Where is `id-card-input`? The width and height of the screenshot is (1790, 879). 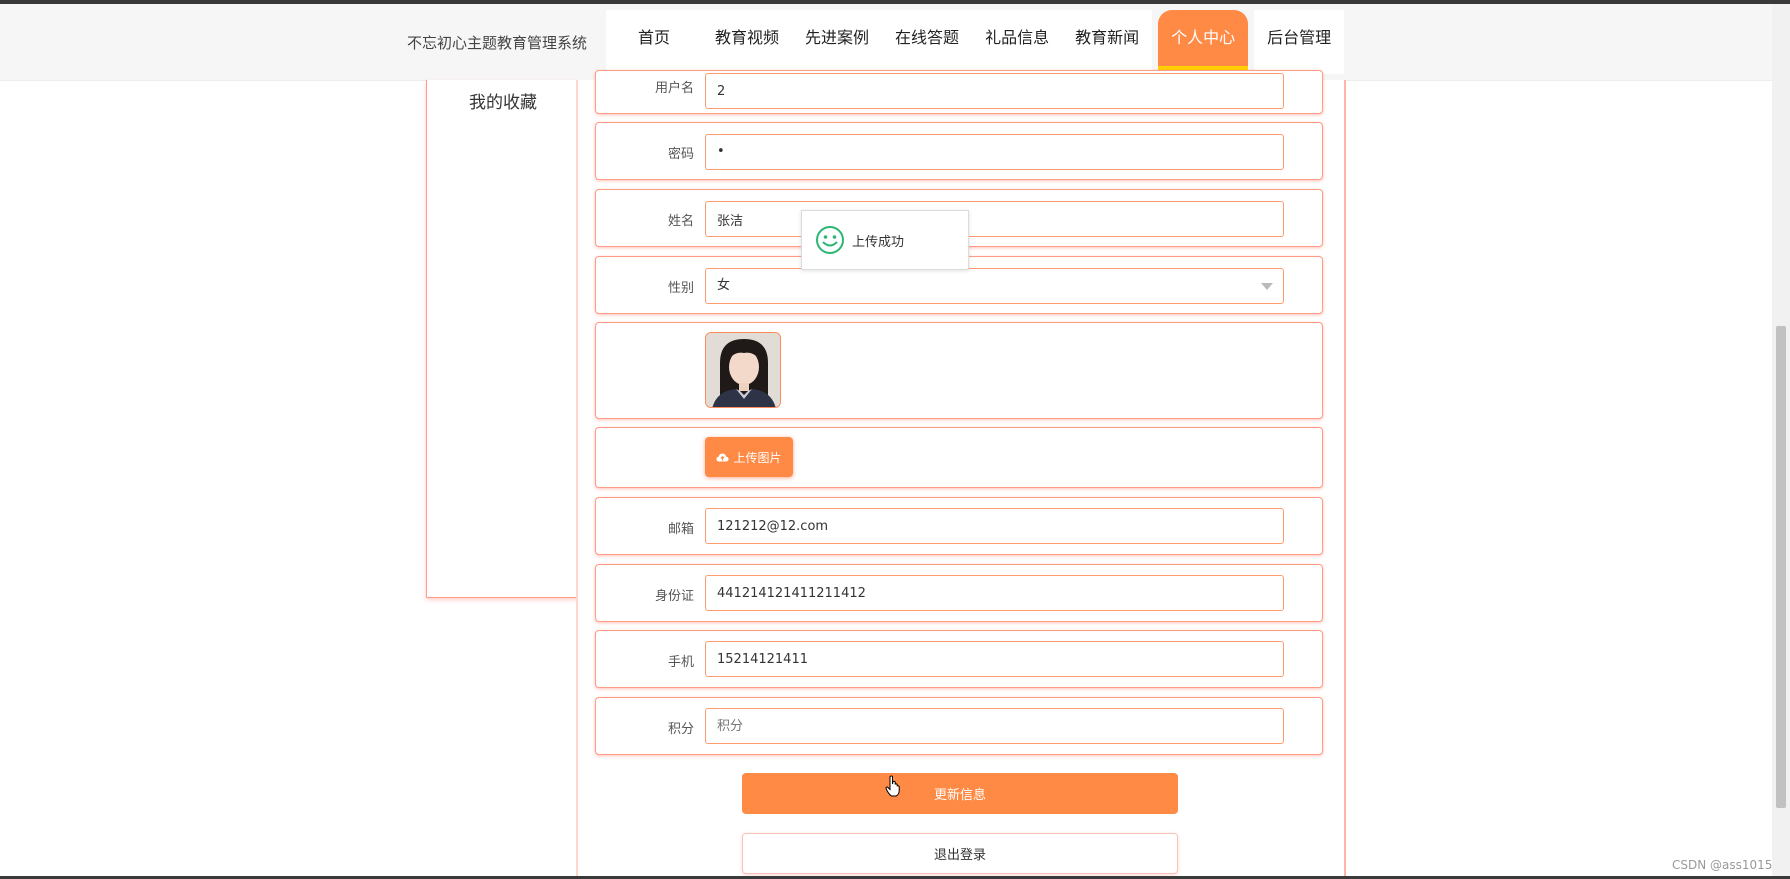 id-card-input is located at coordinates (994, 593).